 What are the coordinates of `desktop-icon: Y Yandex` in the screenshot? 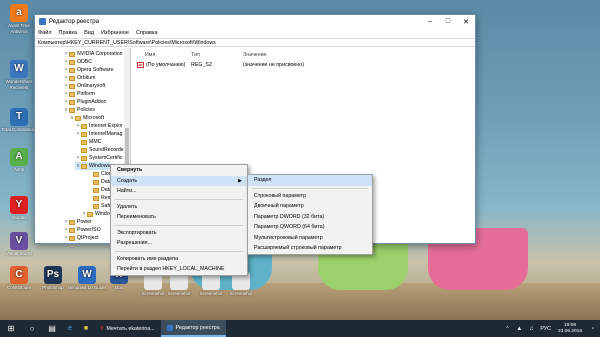 It's located at (19, 208).